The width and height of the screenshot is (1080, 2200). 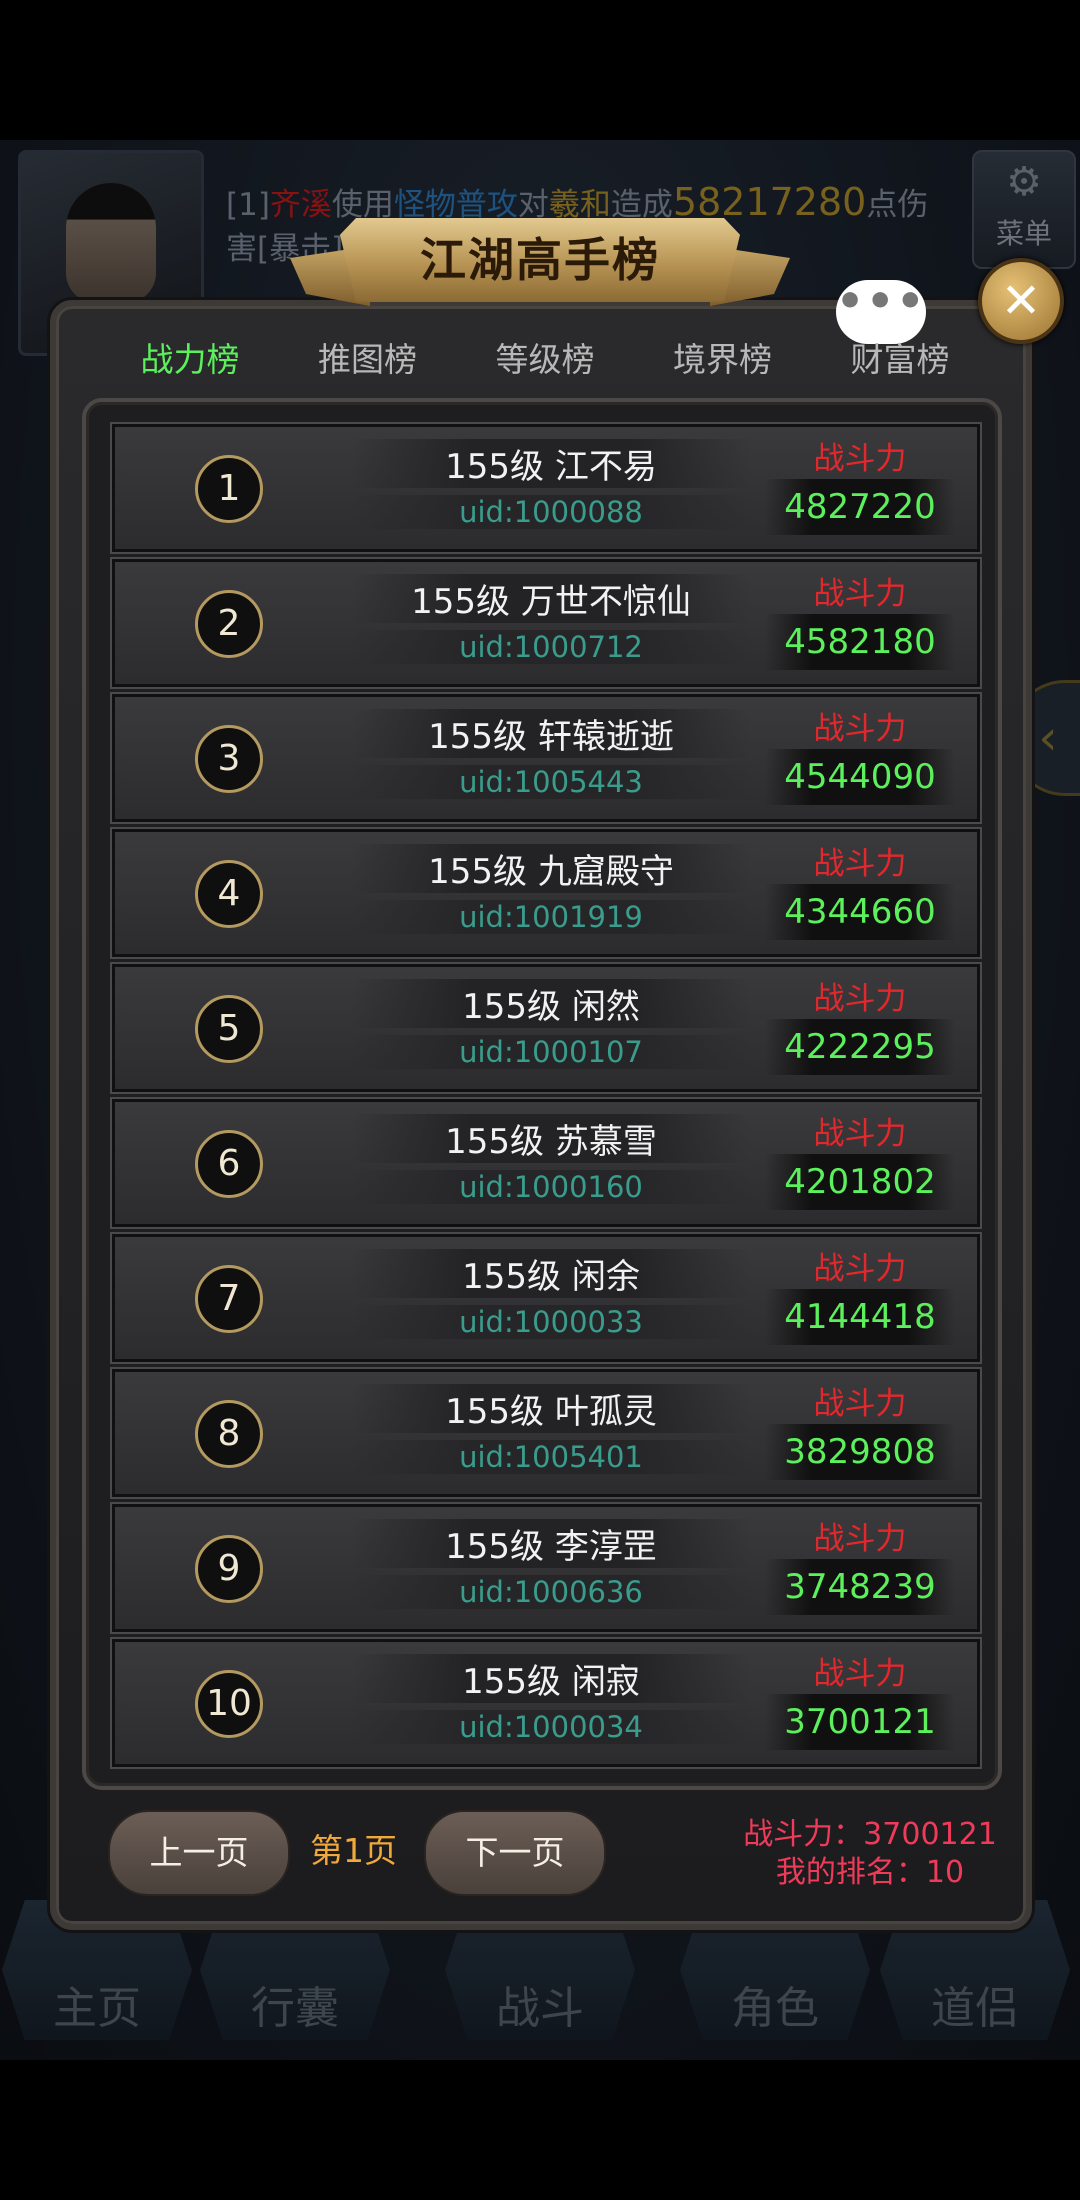 I want to click on tab-stage: 推图榜, so click(x=368, y=360).